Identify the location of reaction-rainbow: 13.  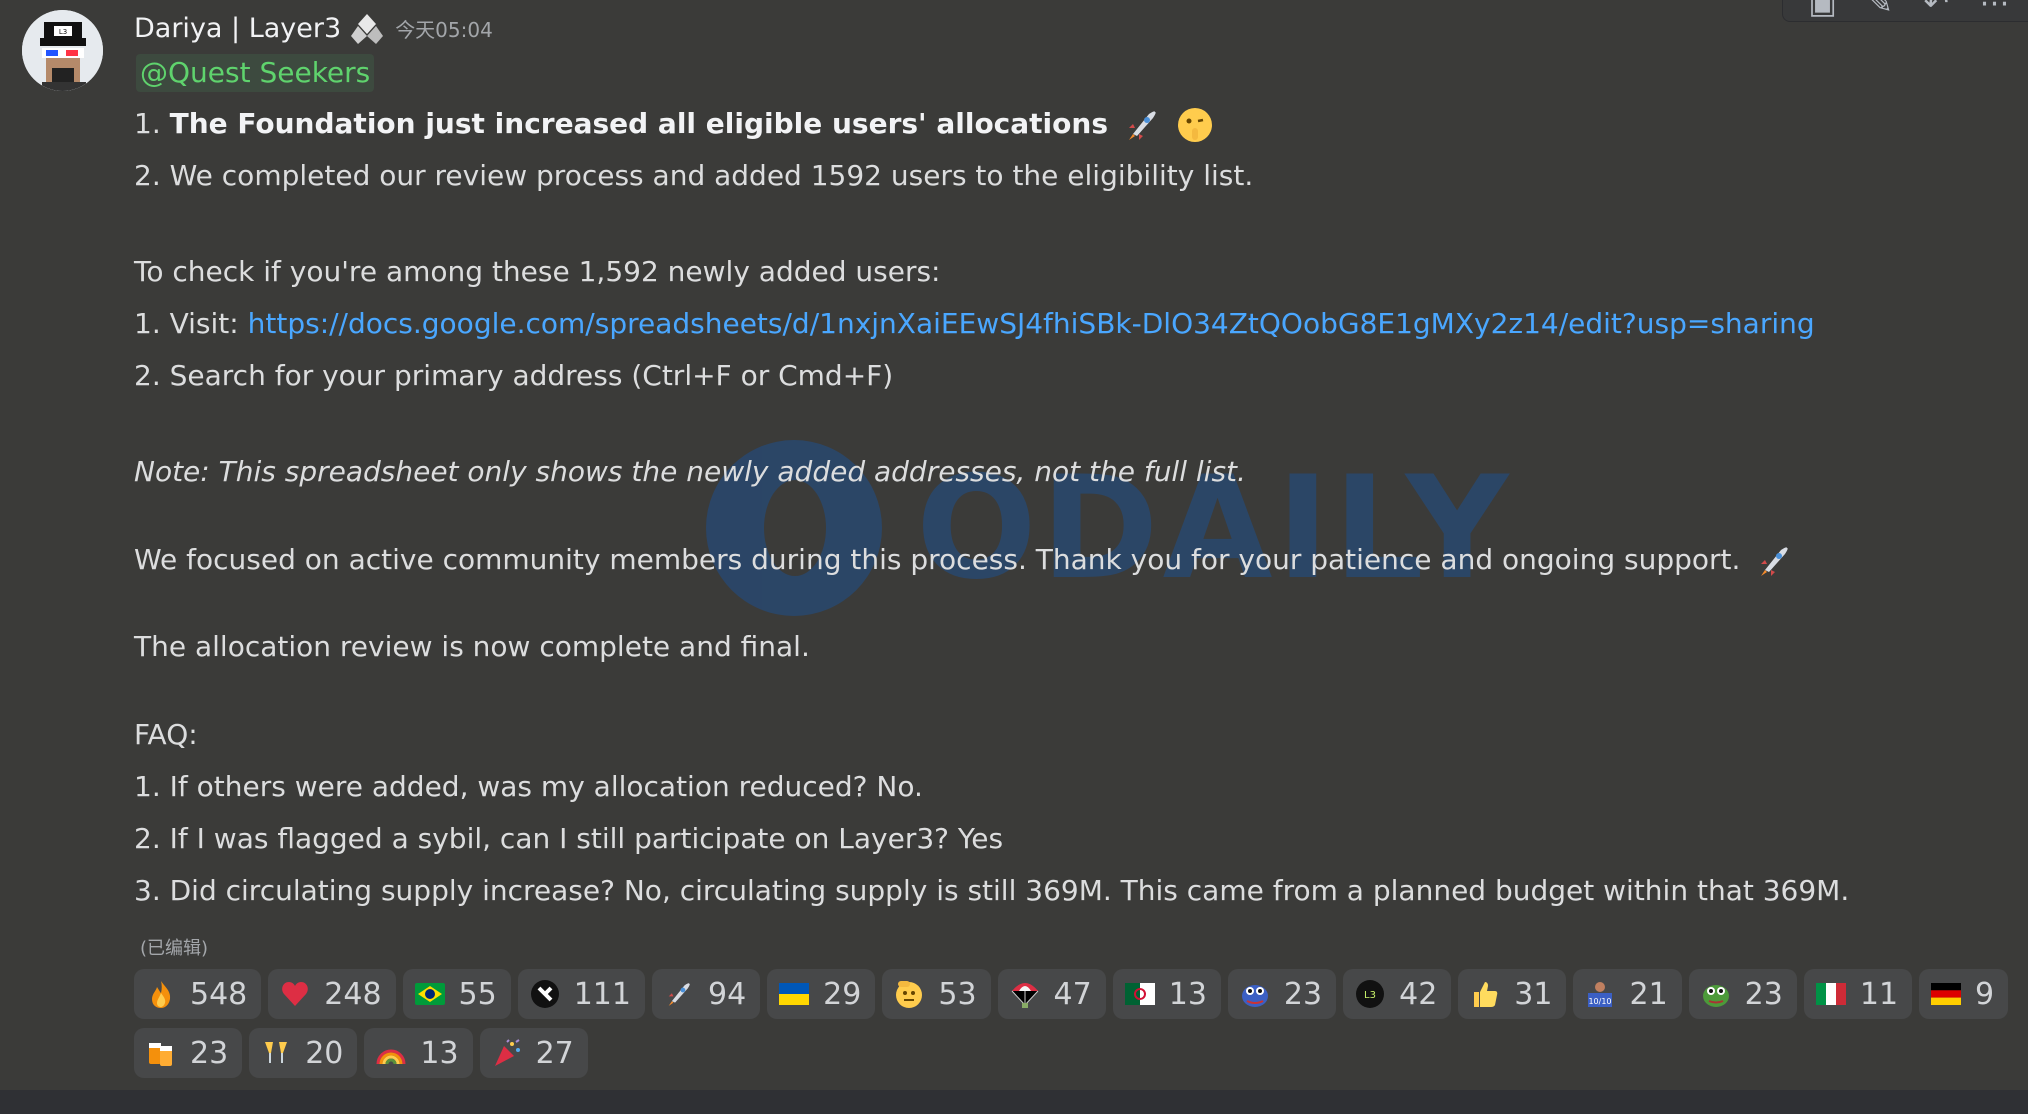
(418, 1053).